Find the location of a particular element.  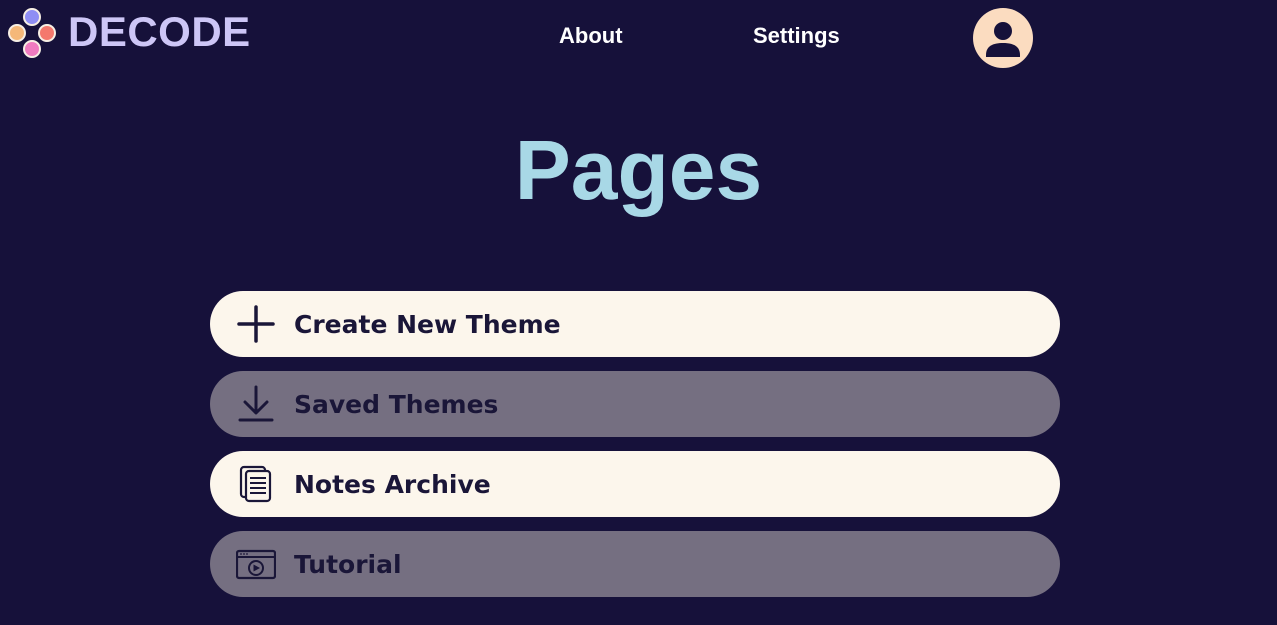

menu-item-notes-archive: Notes Archive is located at coordinates (635, 484).